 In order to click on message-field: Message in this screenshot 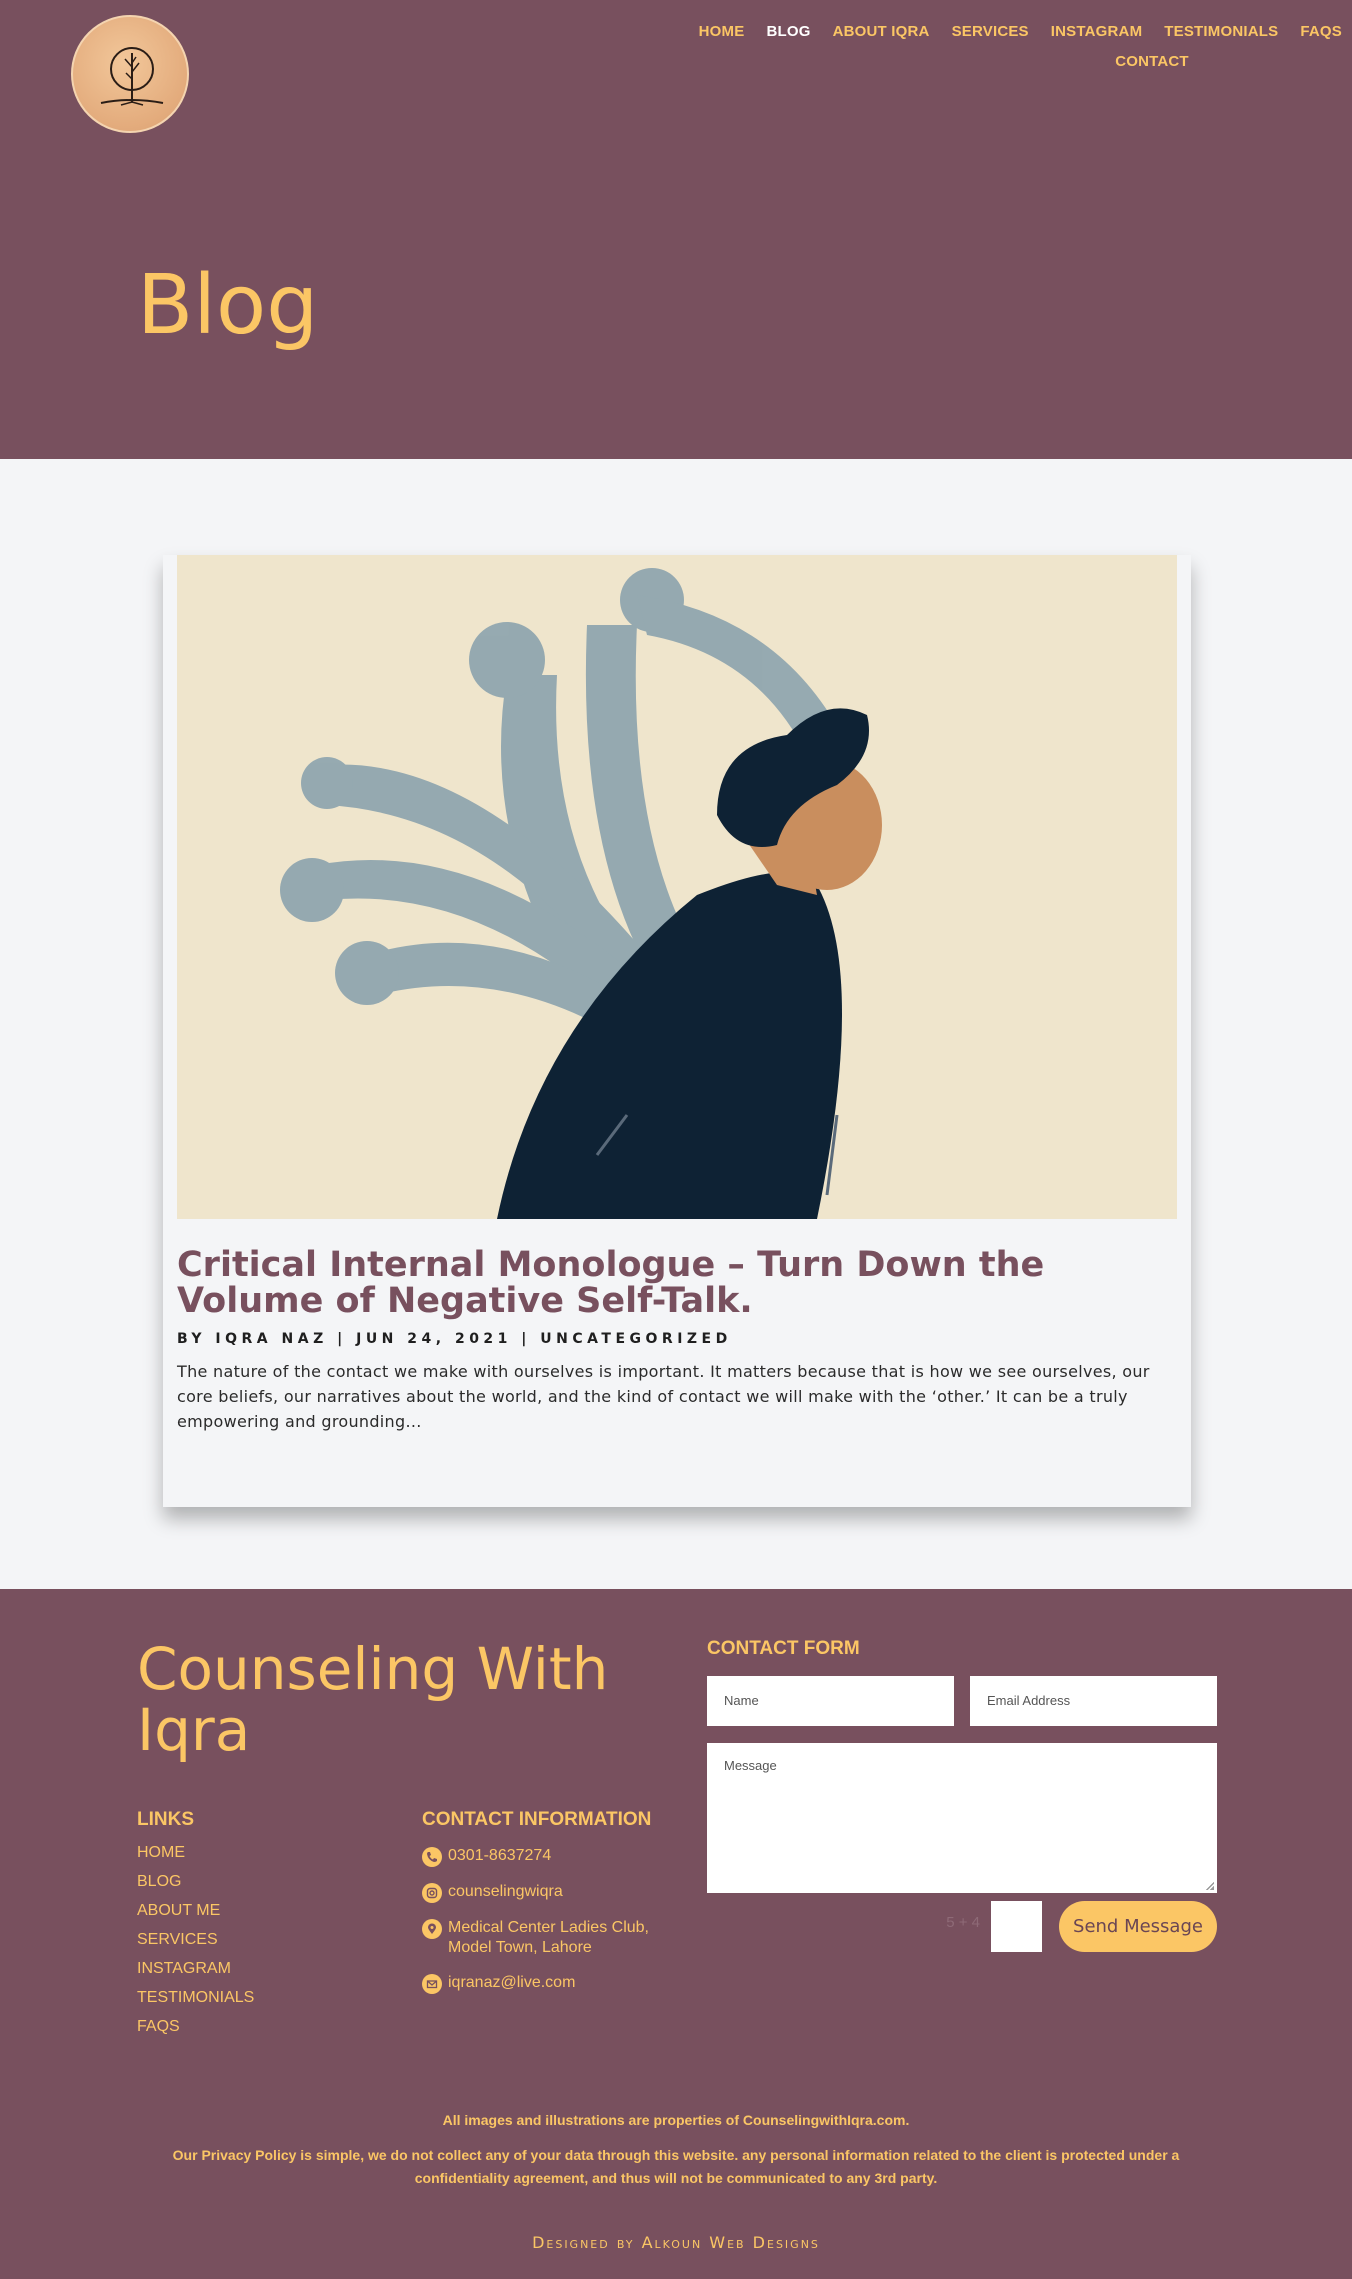, I will do `click(962, 1818)`.